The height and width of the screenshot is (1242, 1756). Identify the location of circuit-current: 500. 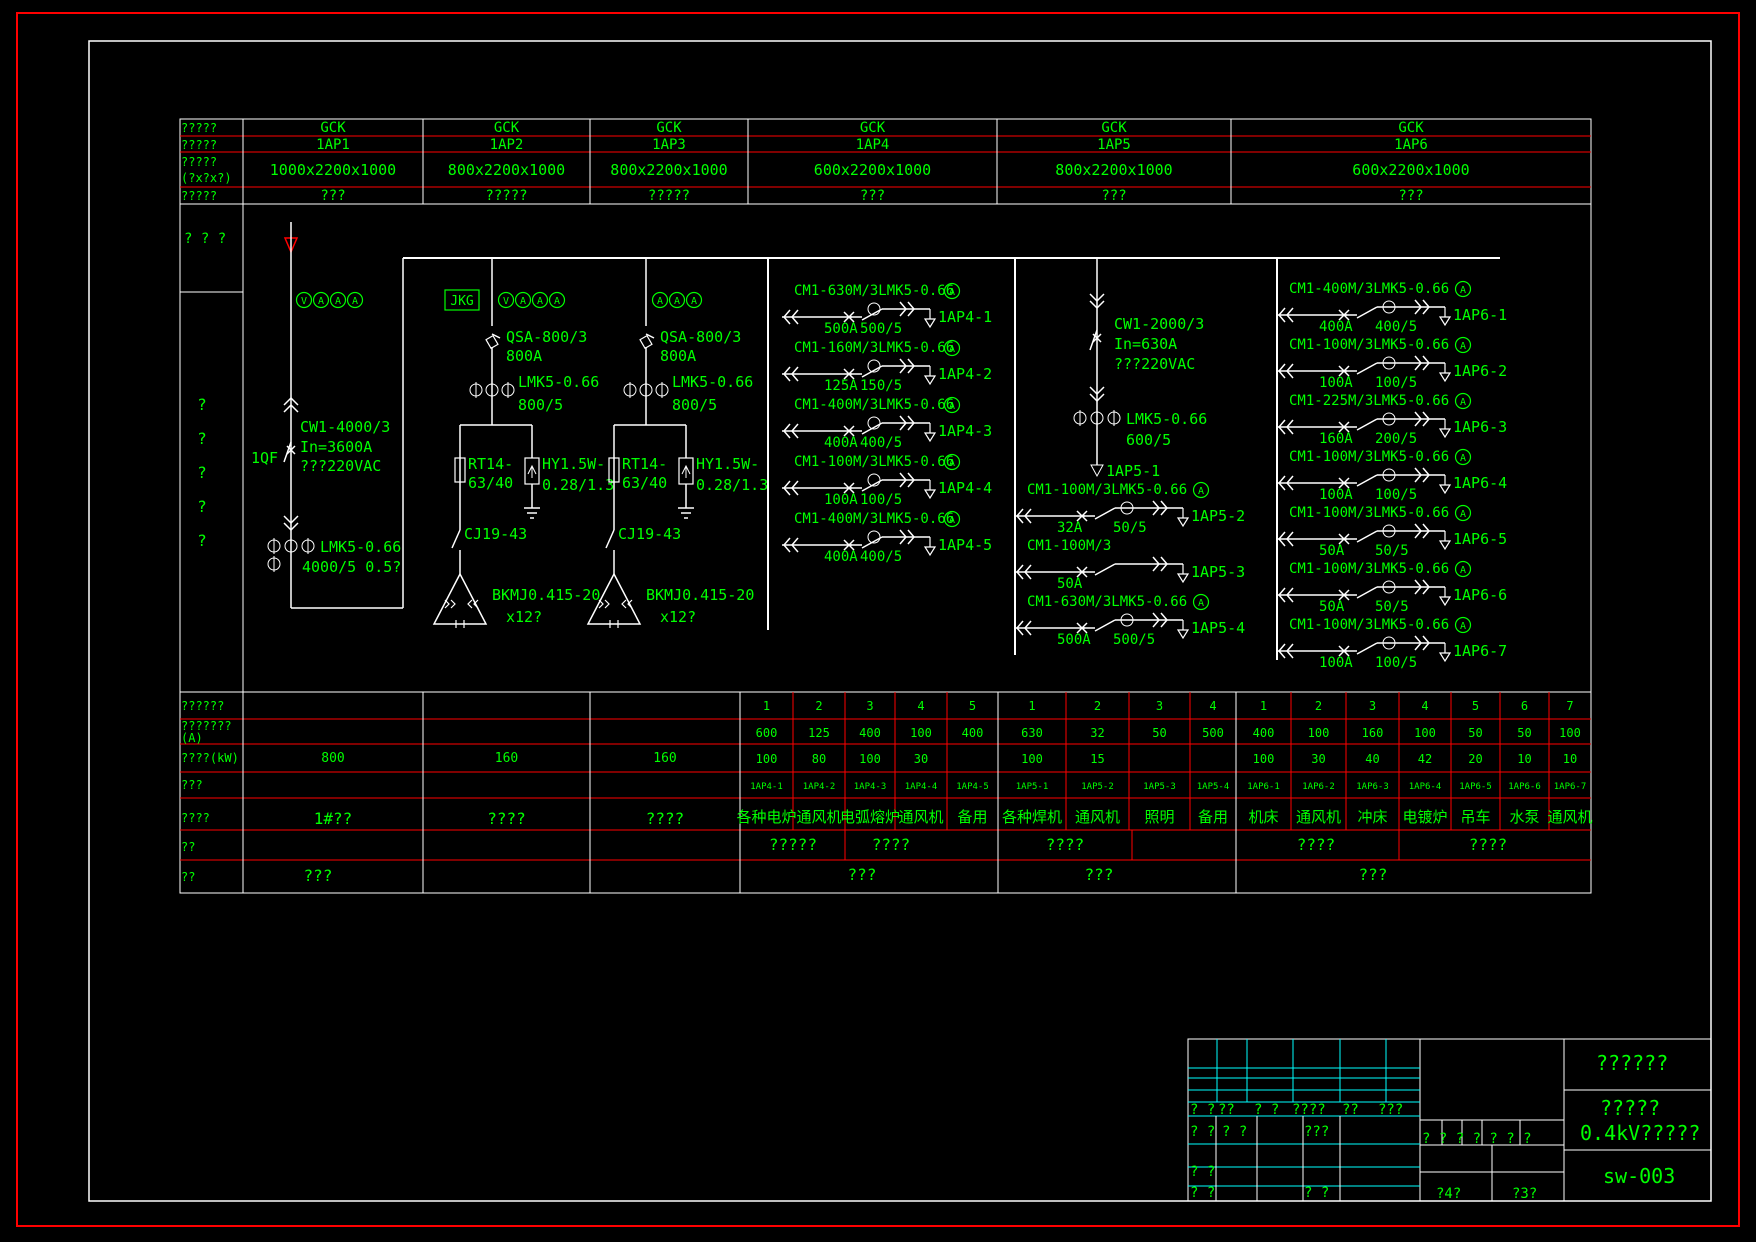
(1213, 733).